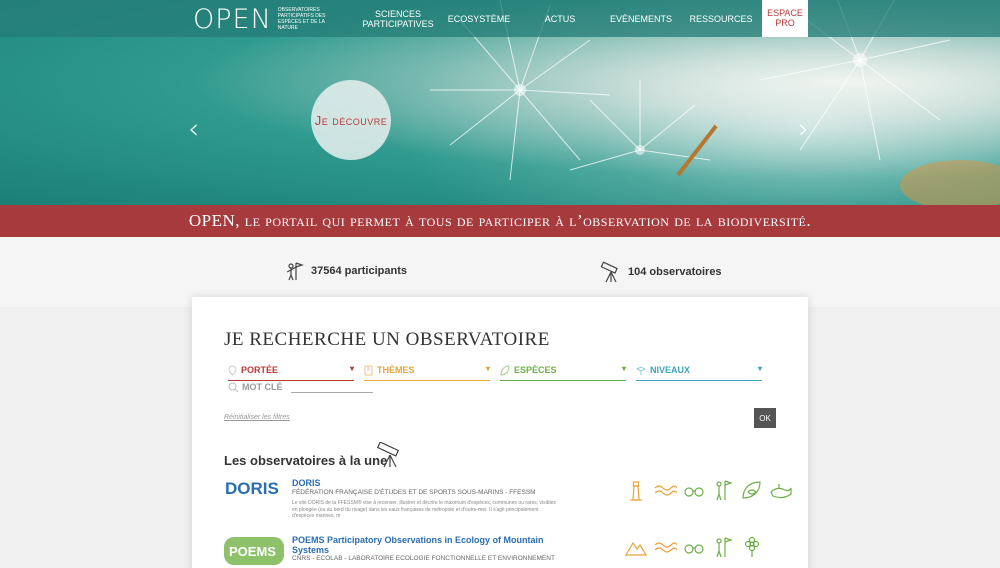 The height and width of the screenshot is (568, 1000). I want to click on nav-ecosysteme: Ecosystème, so click(479, 18).